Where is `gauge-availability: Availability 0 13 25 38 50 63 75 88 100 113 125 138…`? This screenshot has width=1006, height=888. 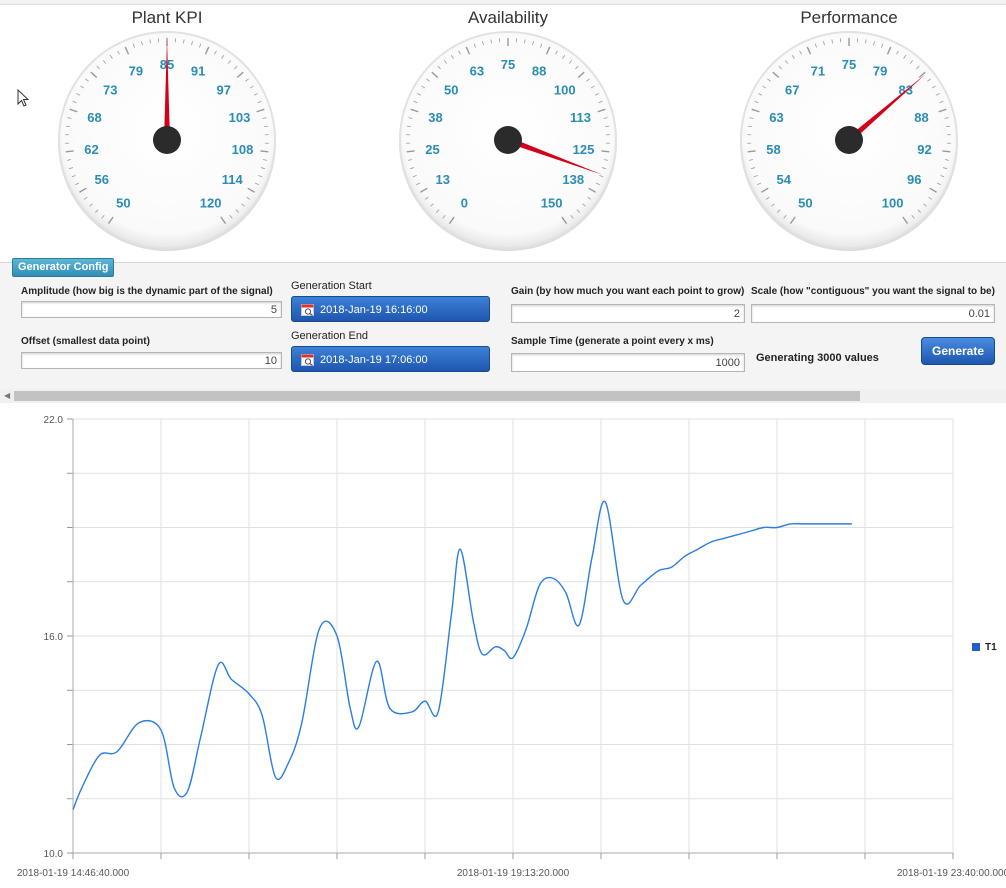 gauge-availability: Availability 0 13 25 38 50 63 75 88 100 113 125 138… is located at coordinates (508, 129).